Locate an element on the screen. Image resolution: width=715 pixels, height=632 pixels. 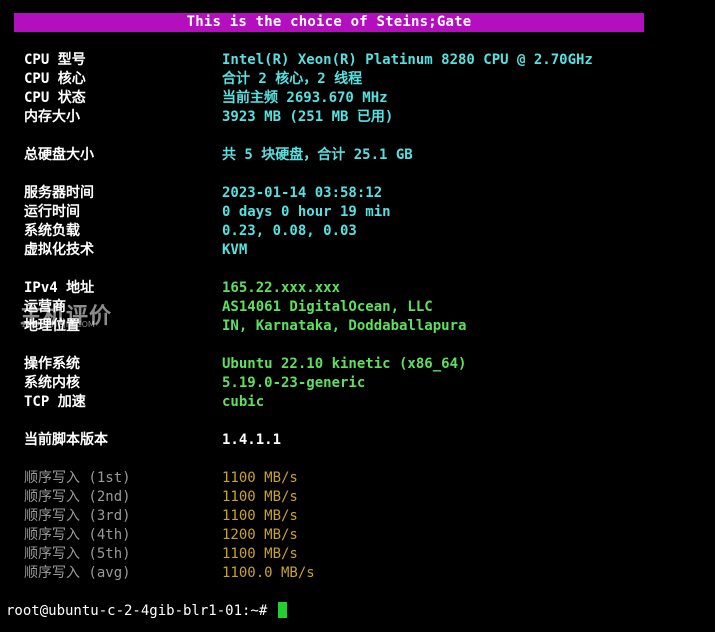
info-key: CPU 状态 is located at coordinates (55, 98).